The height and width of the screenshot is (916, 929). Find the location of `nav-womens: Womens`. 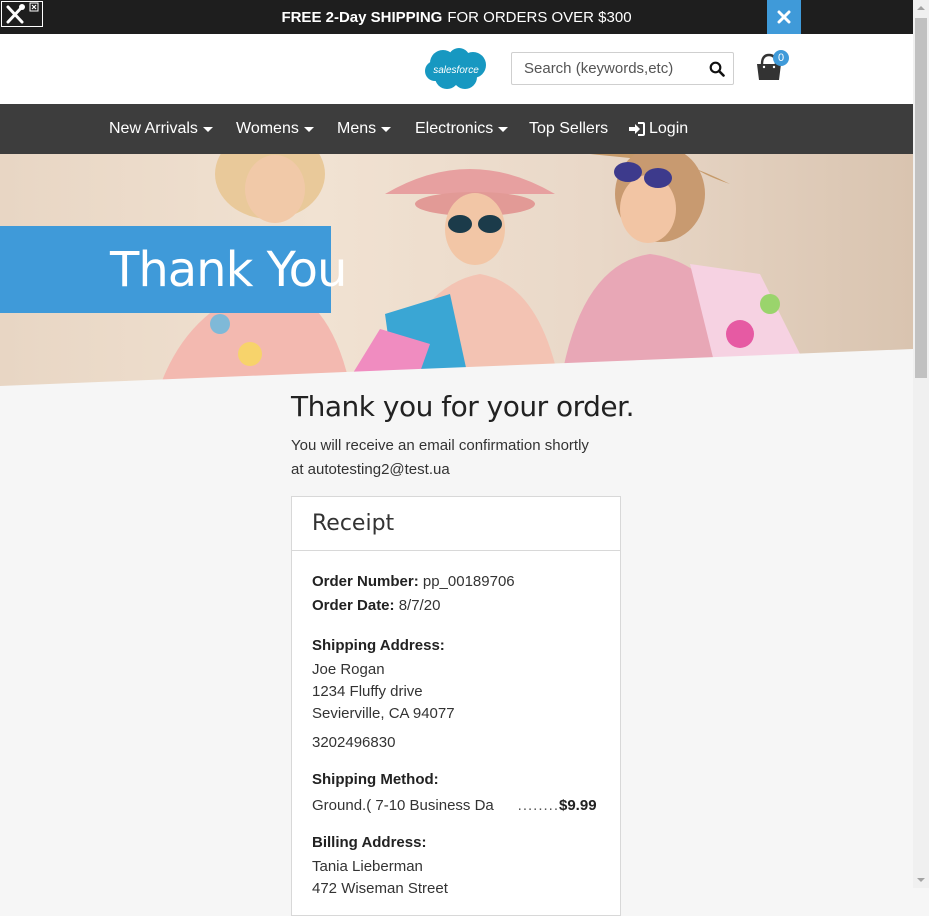

nav-womens: Womens is located at coordinates (275, 129).